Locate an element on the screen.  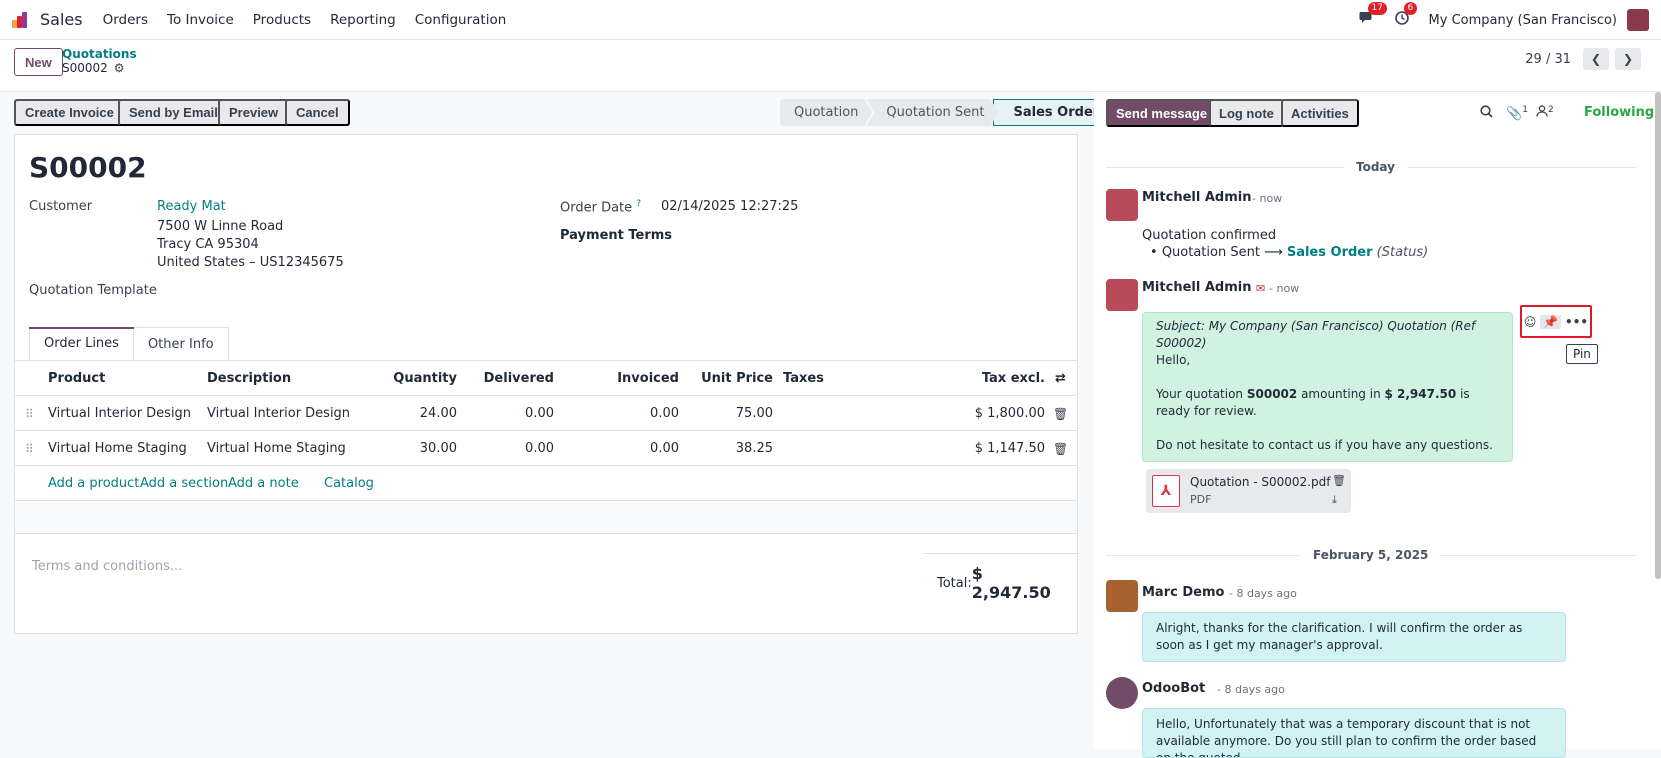
msg1-author: Mitchell Admin is located at coordinates (1196, 197).